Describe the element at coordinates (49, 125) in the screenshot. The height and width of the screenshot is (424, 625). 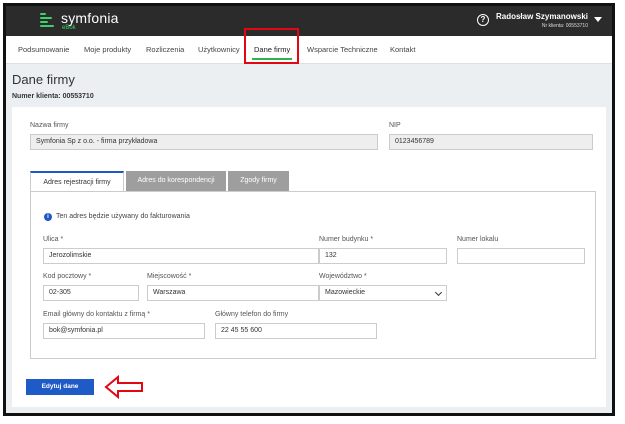
I see `company-name-label: Nazwa firmy` at that location.